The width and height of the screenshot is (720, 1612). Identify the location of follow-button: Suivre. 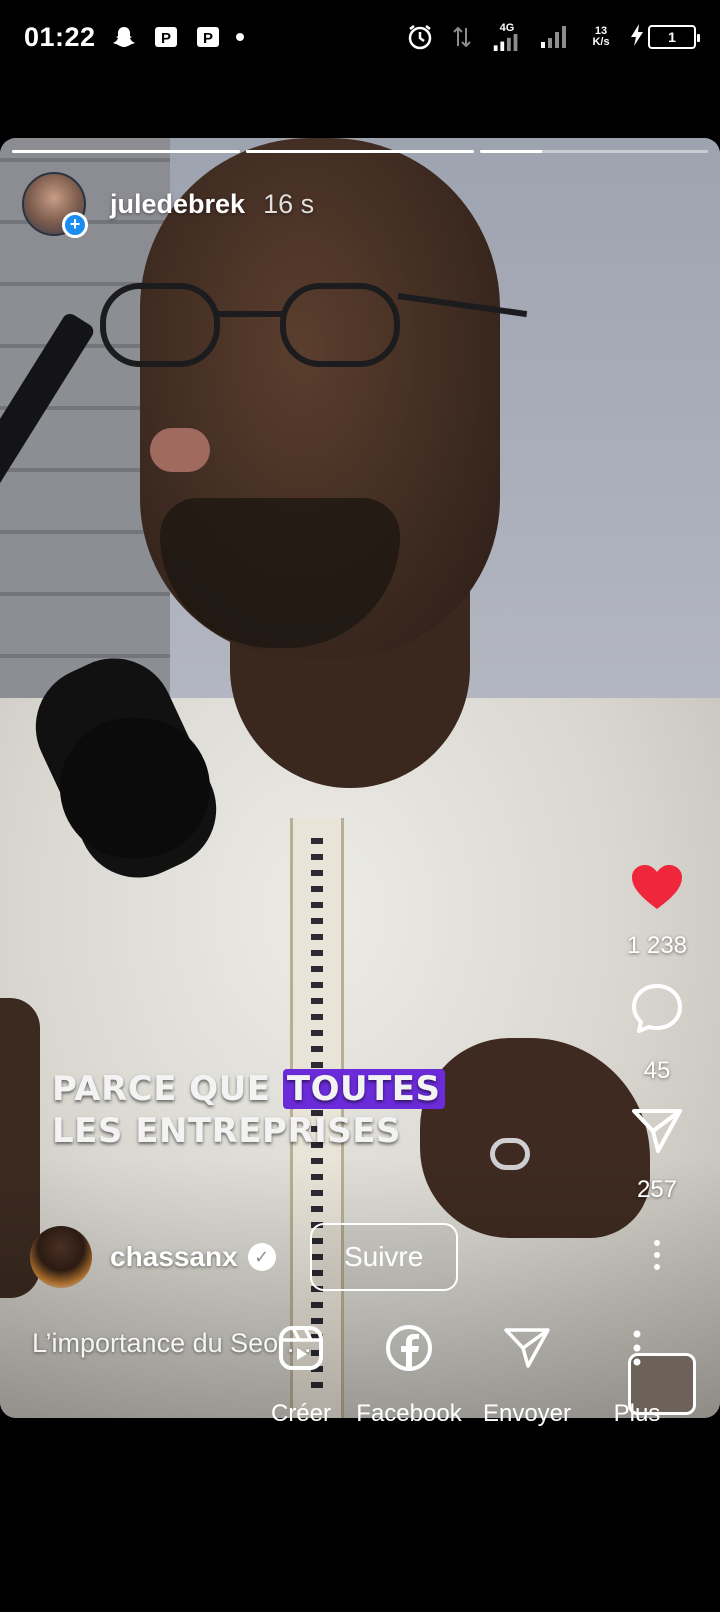
(383, 1257).